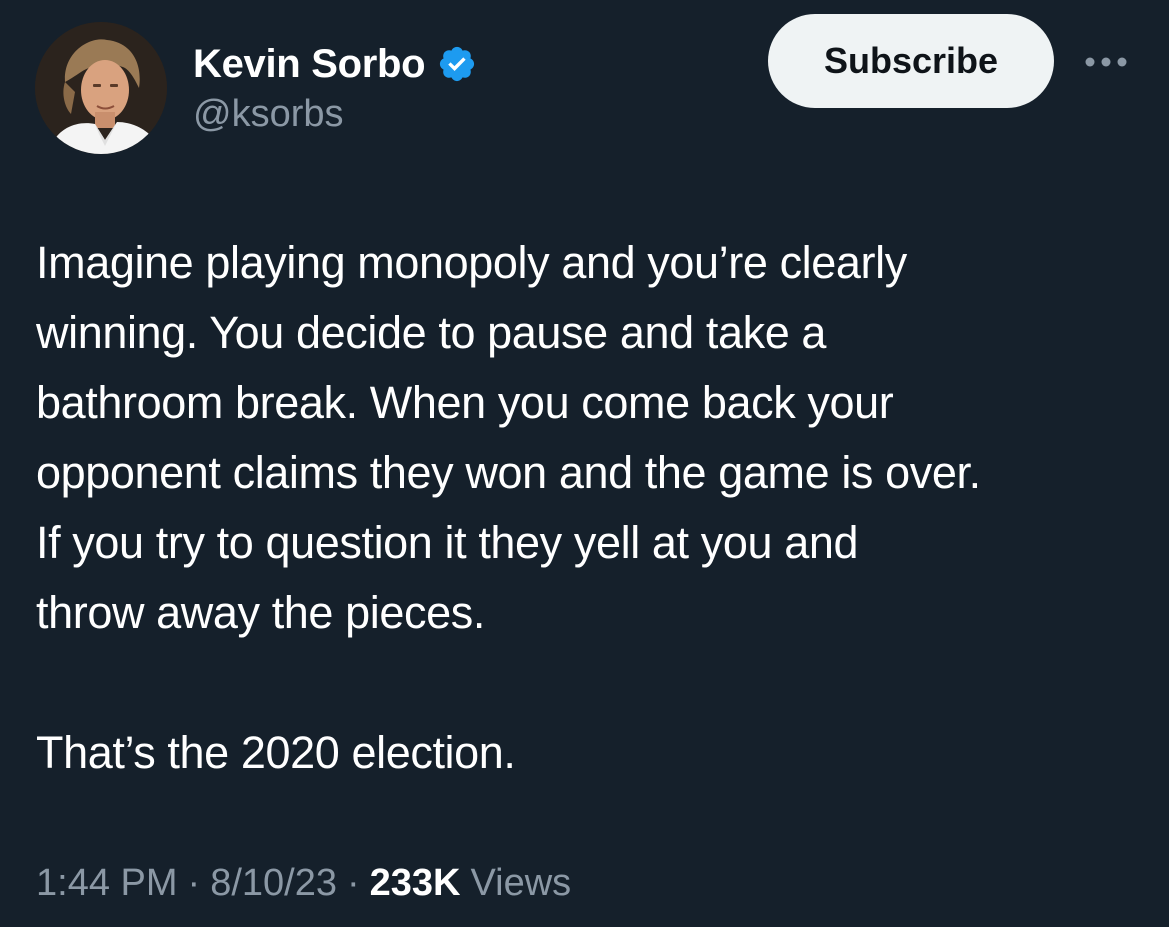  I want to click on tweet-paragraph: That’s the 2020 election., so click(276, 752).